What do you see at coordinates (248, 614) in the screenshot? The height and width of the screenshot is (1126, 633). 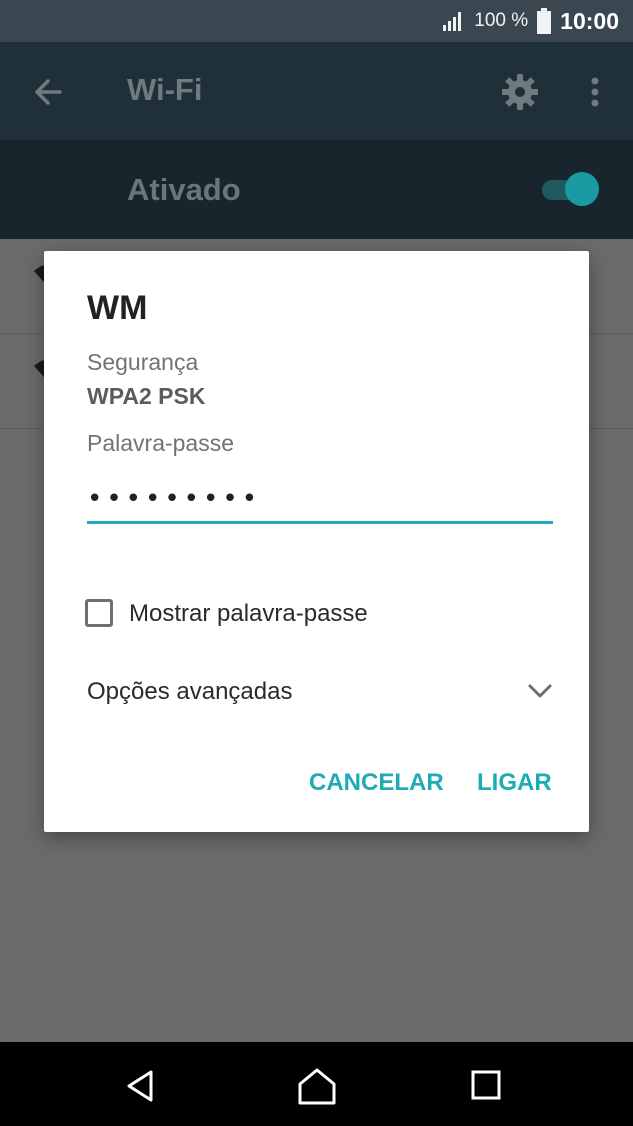 I see `show-password-label: Mostrar palavra-passe` at bounding box center [248, 614].